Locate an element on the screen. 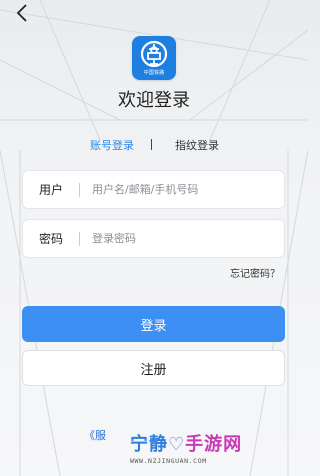 The image size is (320, 476). chevron-left-icon is located at coordinates (21, 13).